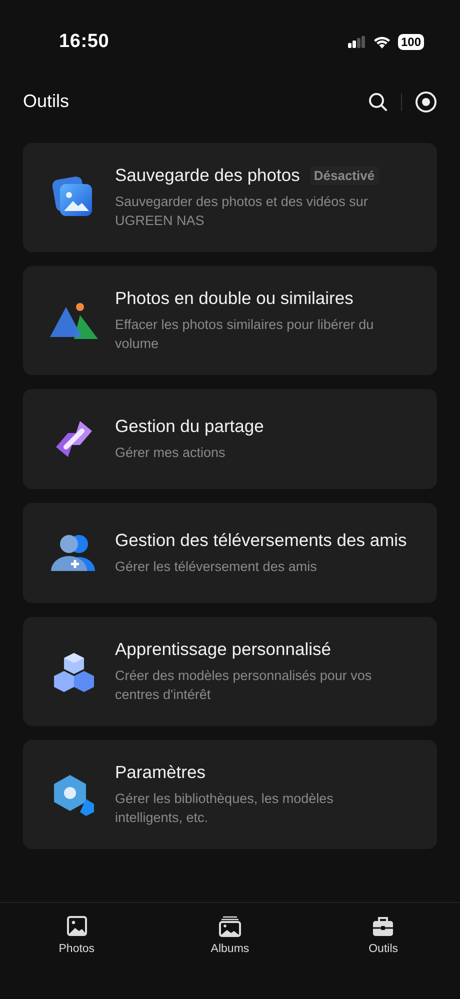 The height and width of the screenshot is (999, 460). What do you see at coordinates (244, 685) in the screenshot?
I see `tool-description: Créer des modèles personnalisés pour vos centres d'intérêt` at bounding box center [244, 685].